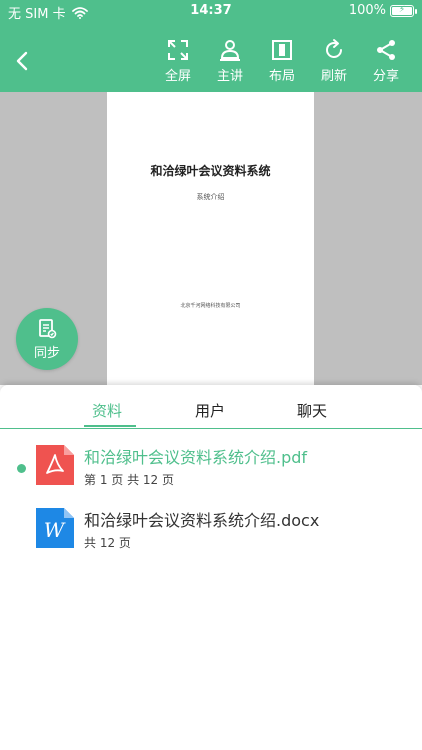  Describe the element at coordinates (47, 339) in the screenshot. I see `sync-button: 同步` at that location.